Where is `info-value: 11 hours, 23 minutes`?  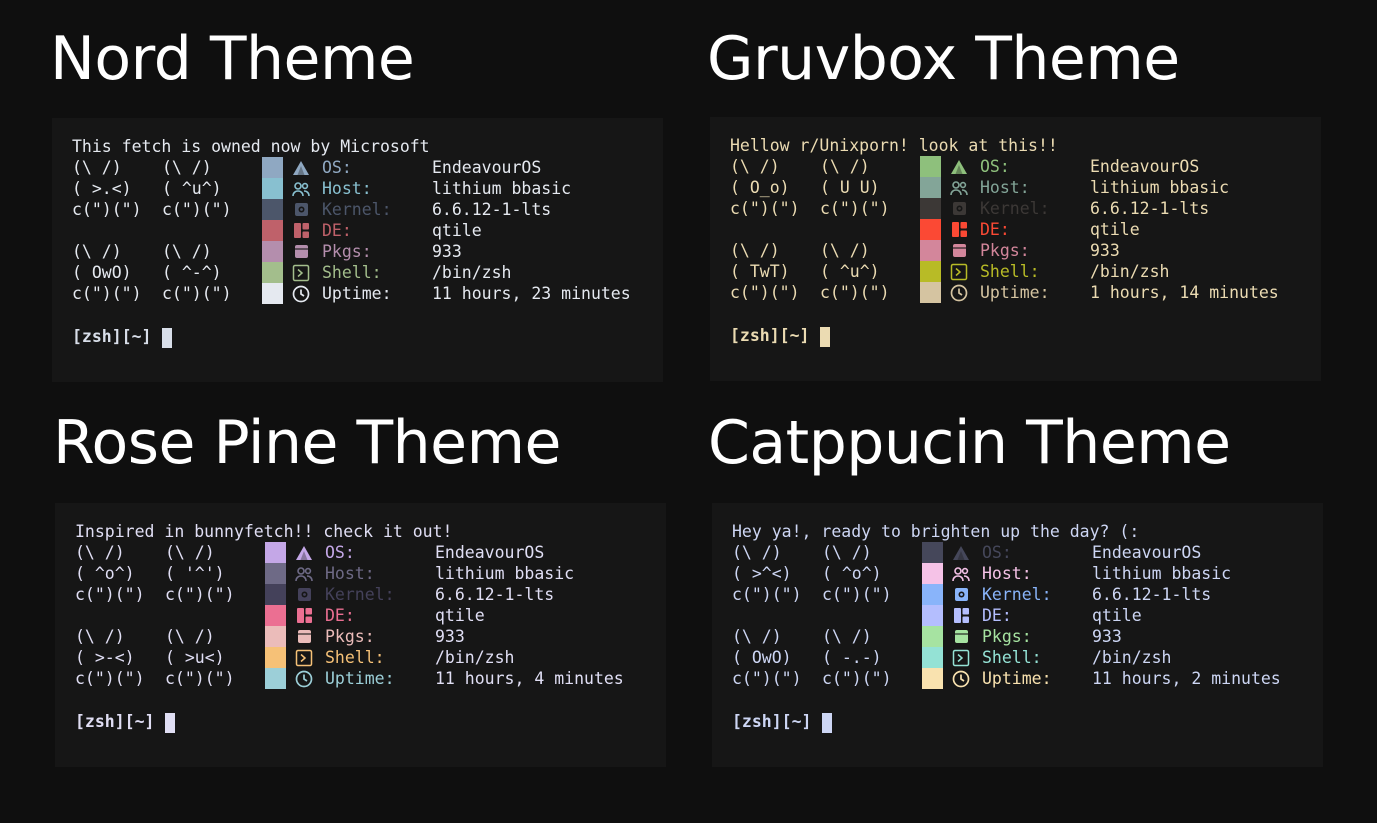
info-value: 11 hours, 23 minutes is located at coordinates (531, 293).